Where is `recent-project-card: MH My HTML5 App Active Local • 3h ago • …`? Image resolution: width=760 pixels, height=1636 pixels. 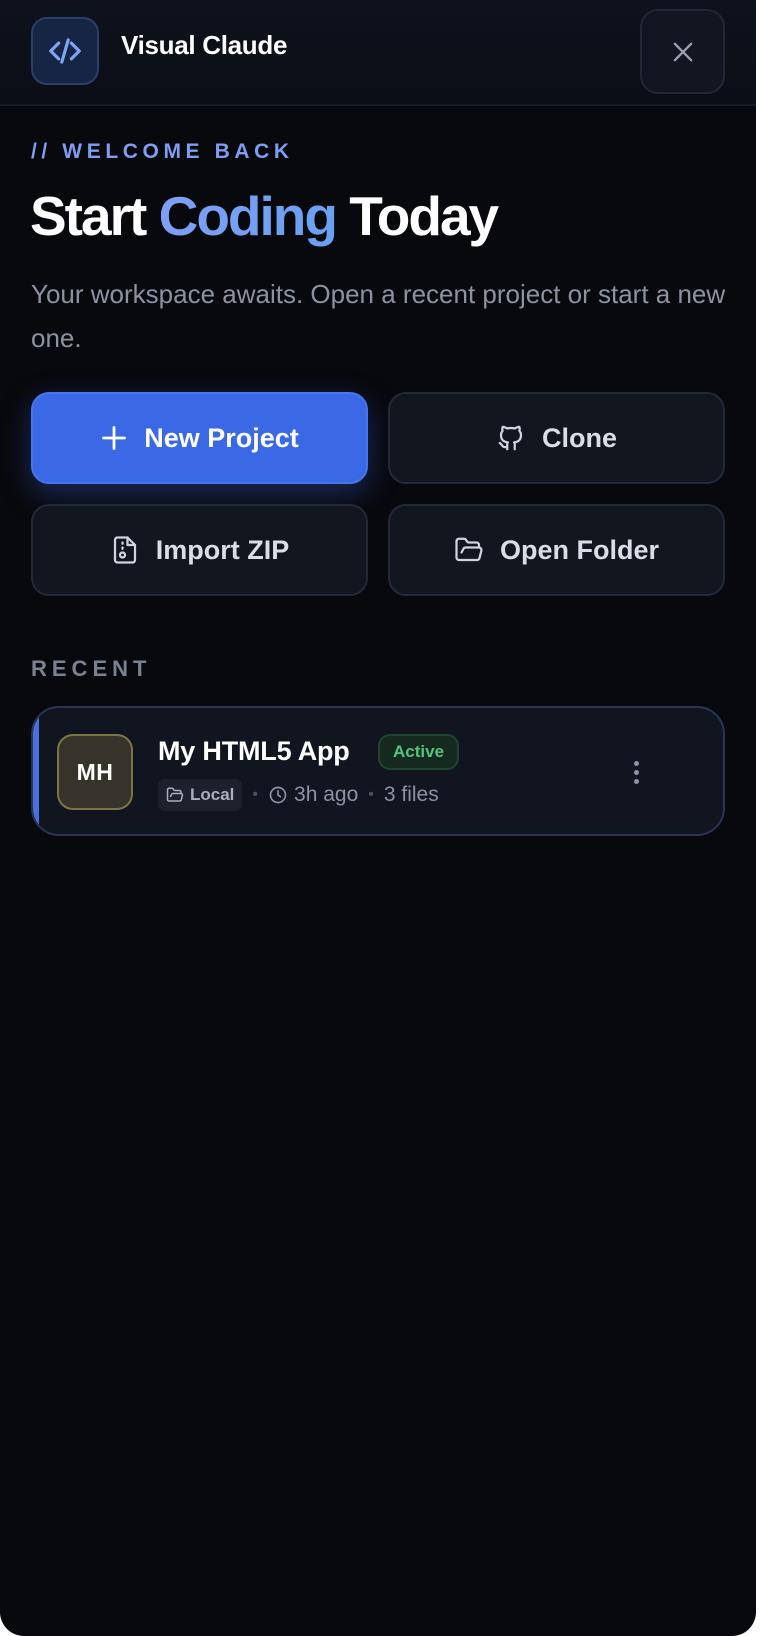
recent-project-card: MH My HTML5 App Active Local • 3h ago • … is located at coordinates (378, 771).